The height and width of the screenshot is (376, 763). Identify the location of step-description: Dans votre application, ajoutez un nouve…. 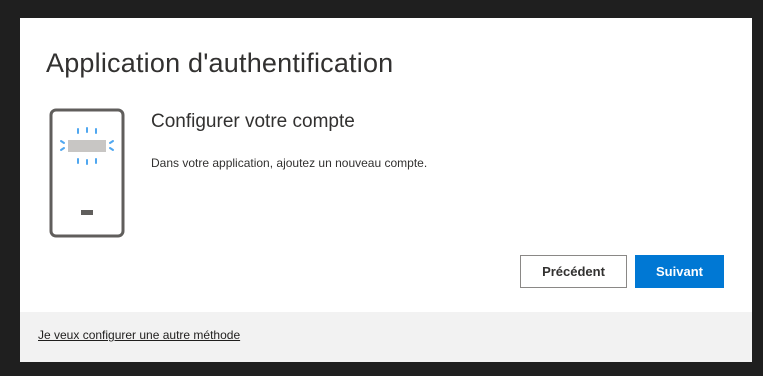
(289, 163).